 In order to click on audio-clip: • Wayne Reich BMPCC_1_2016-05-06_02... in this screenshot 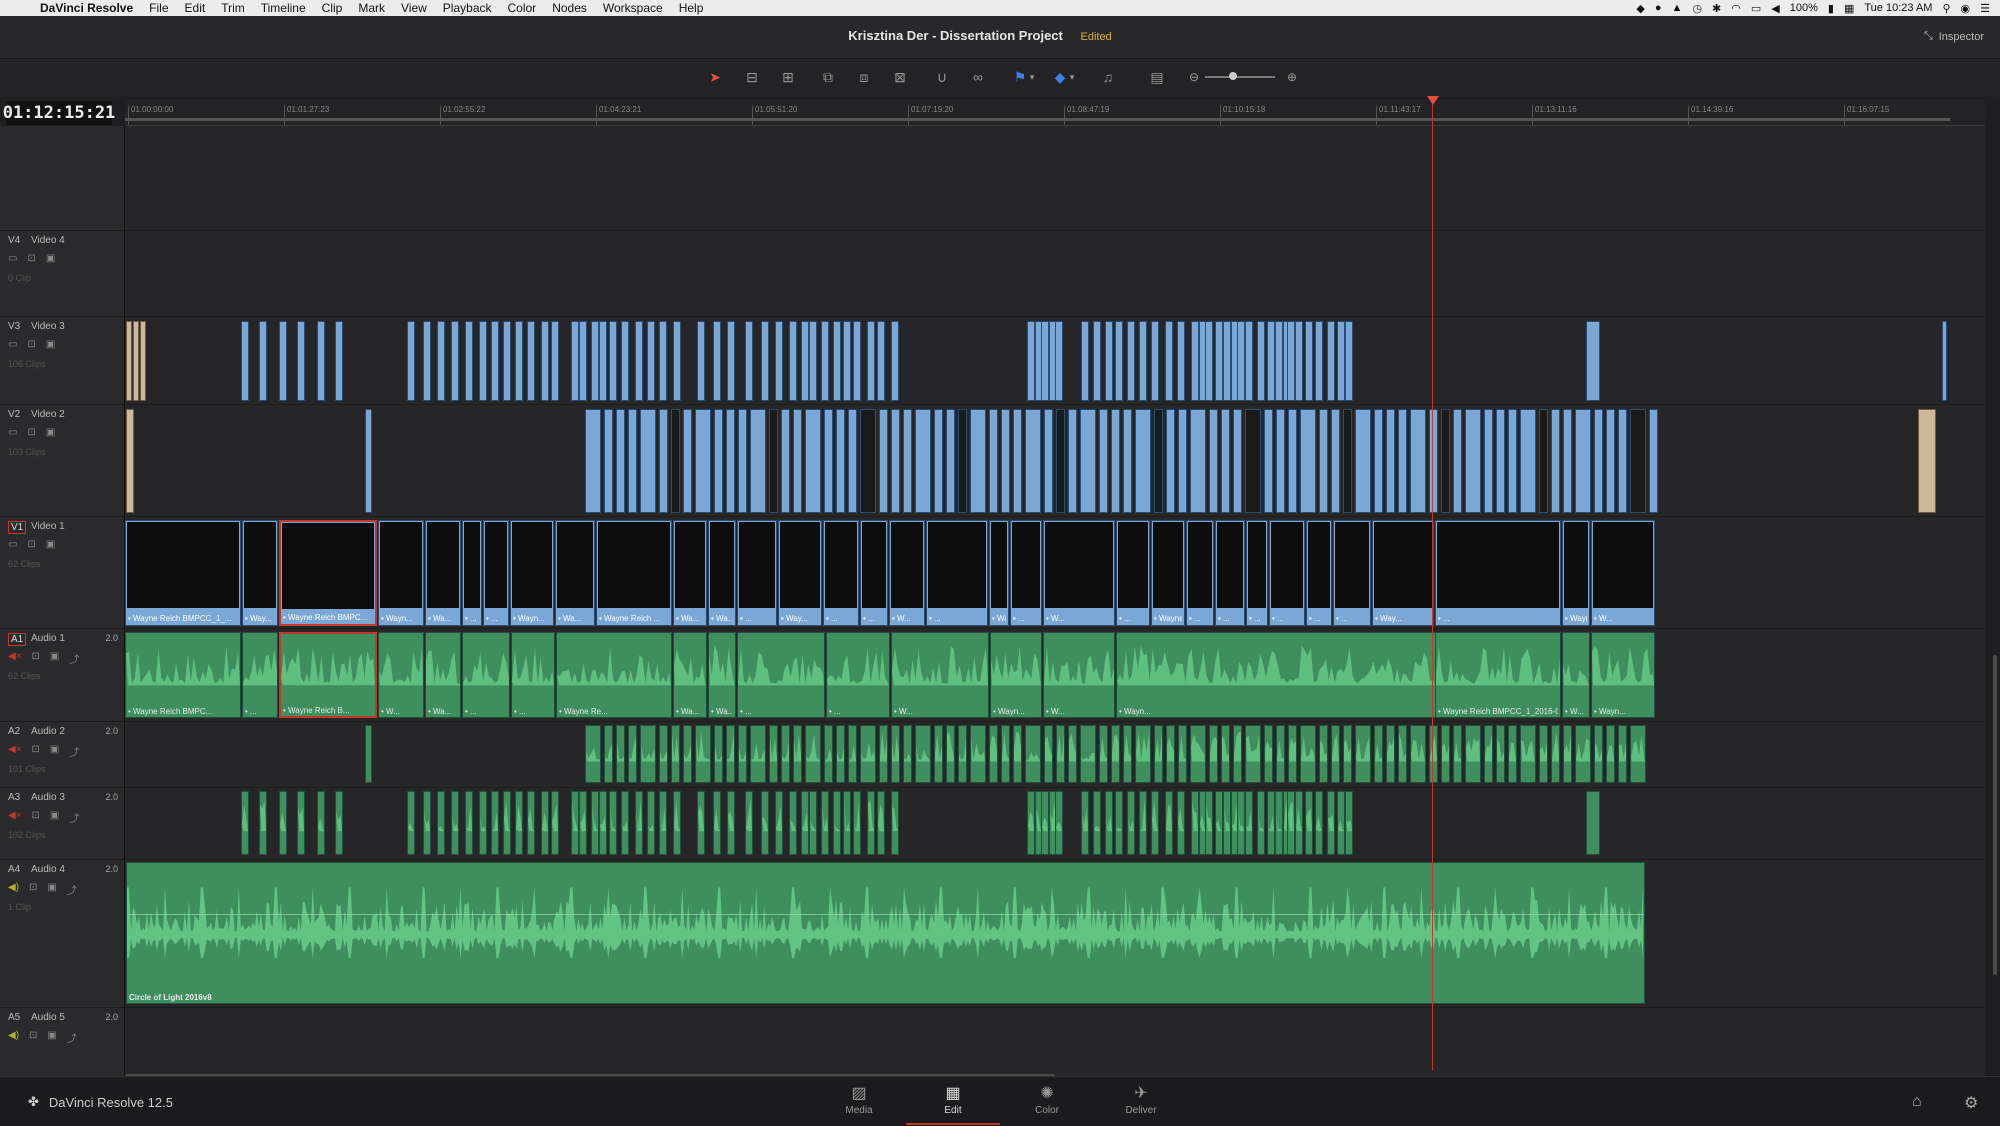, I will do `click(1498, 675)`.